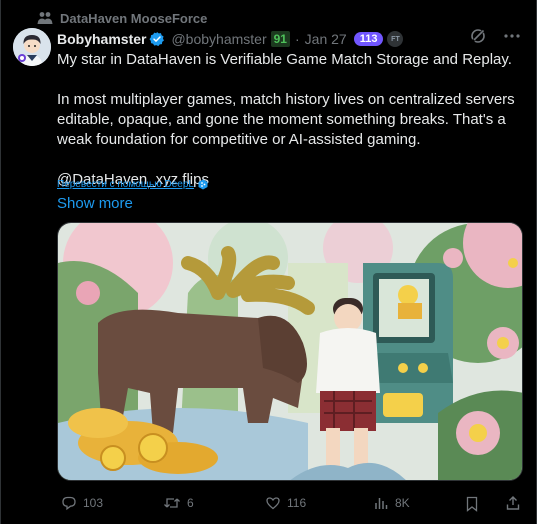 This screenshot has width=537, height=524. I want to click on heart-icon, so click(273, 503).